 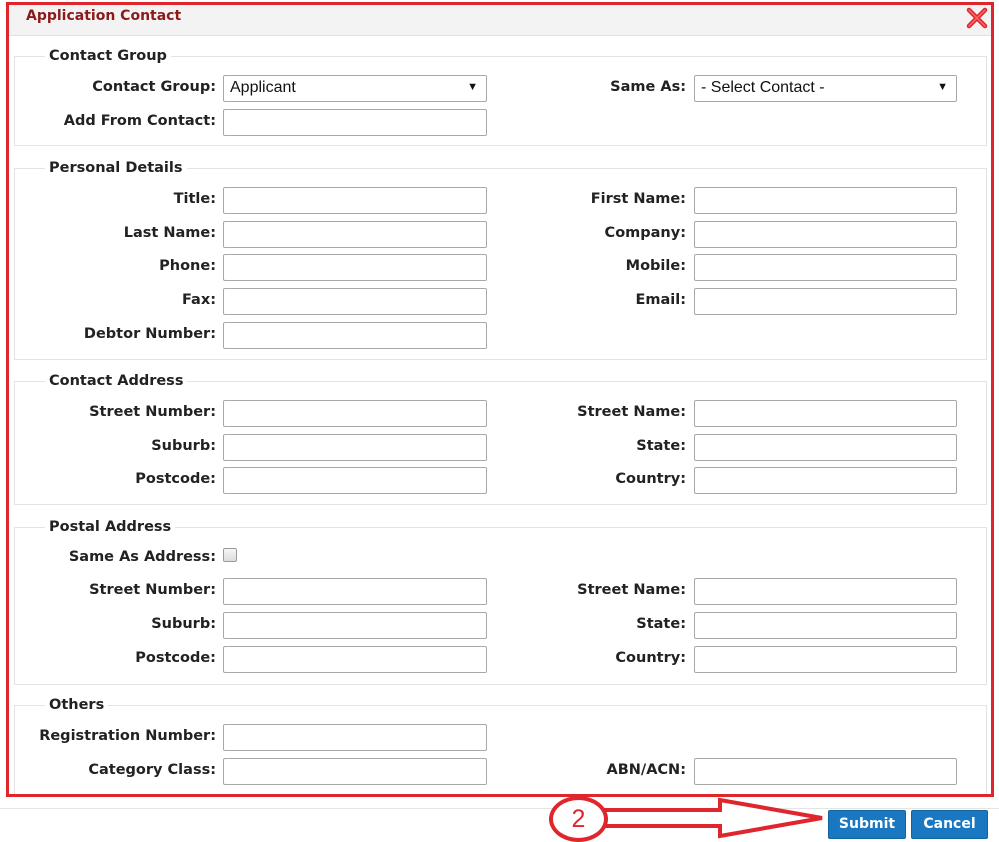 What do you see at coordinates (355, 234) in the screenshot?
I see `last-name-input` at bounding box center [355, 234].